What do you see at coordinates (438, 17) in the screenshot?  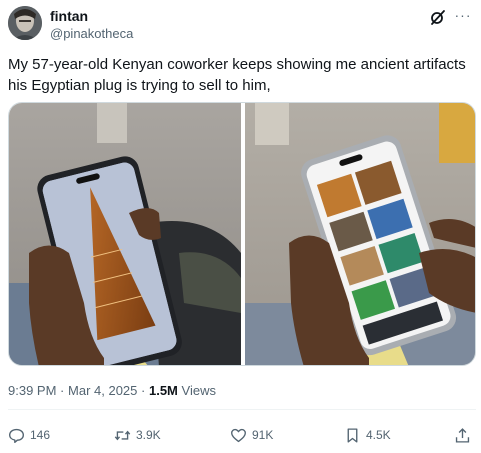 I see `grok-icon` at bounding box center [438, 17].